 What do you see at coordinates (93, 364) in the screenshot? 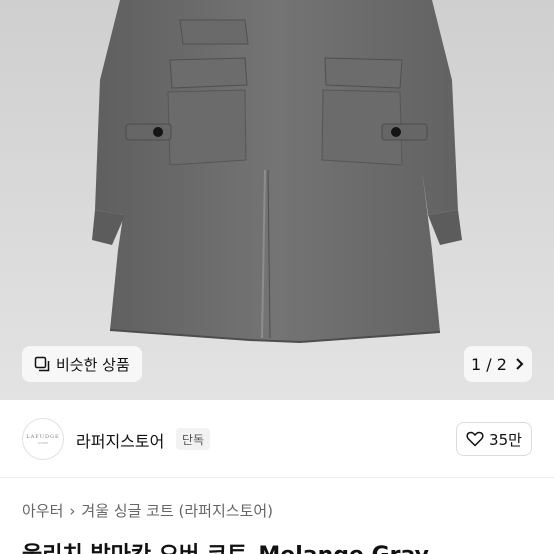
I see `similar-products-label: 비슷한 상품` at bounding box center [93, 364].